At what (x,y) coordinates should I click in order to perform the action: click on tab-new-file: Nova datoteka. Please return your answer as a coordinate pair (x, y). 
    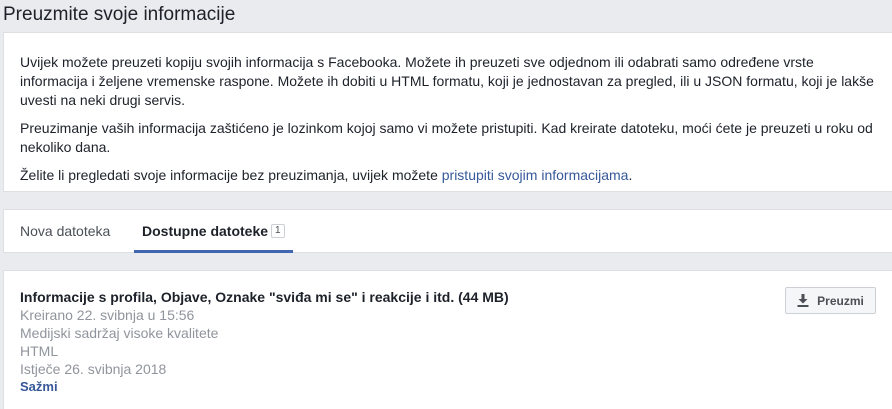
    Looking at the image, I should click on (65, 231).